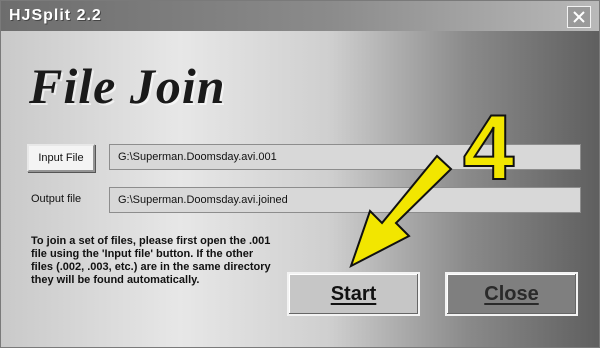  I want to click on start-button-label: Start, so click(353, 293).